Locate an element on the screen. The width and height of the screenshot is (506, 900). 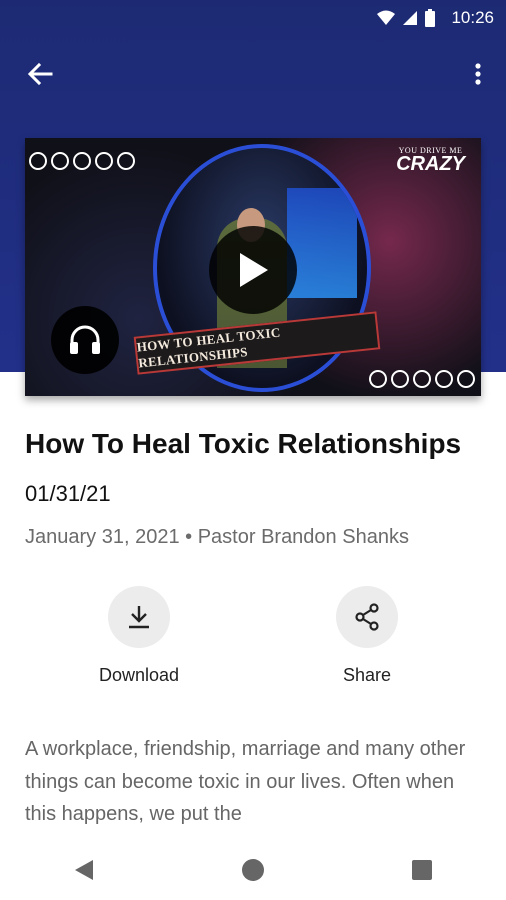
audio-button is located at coordinates (85, 340).